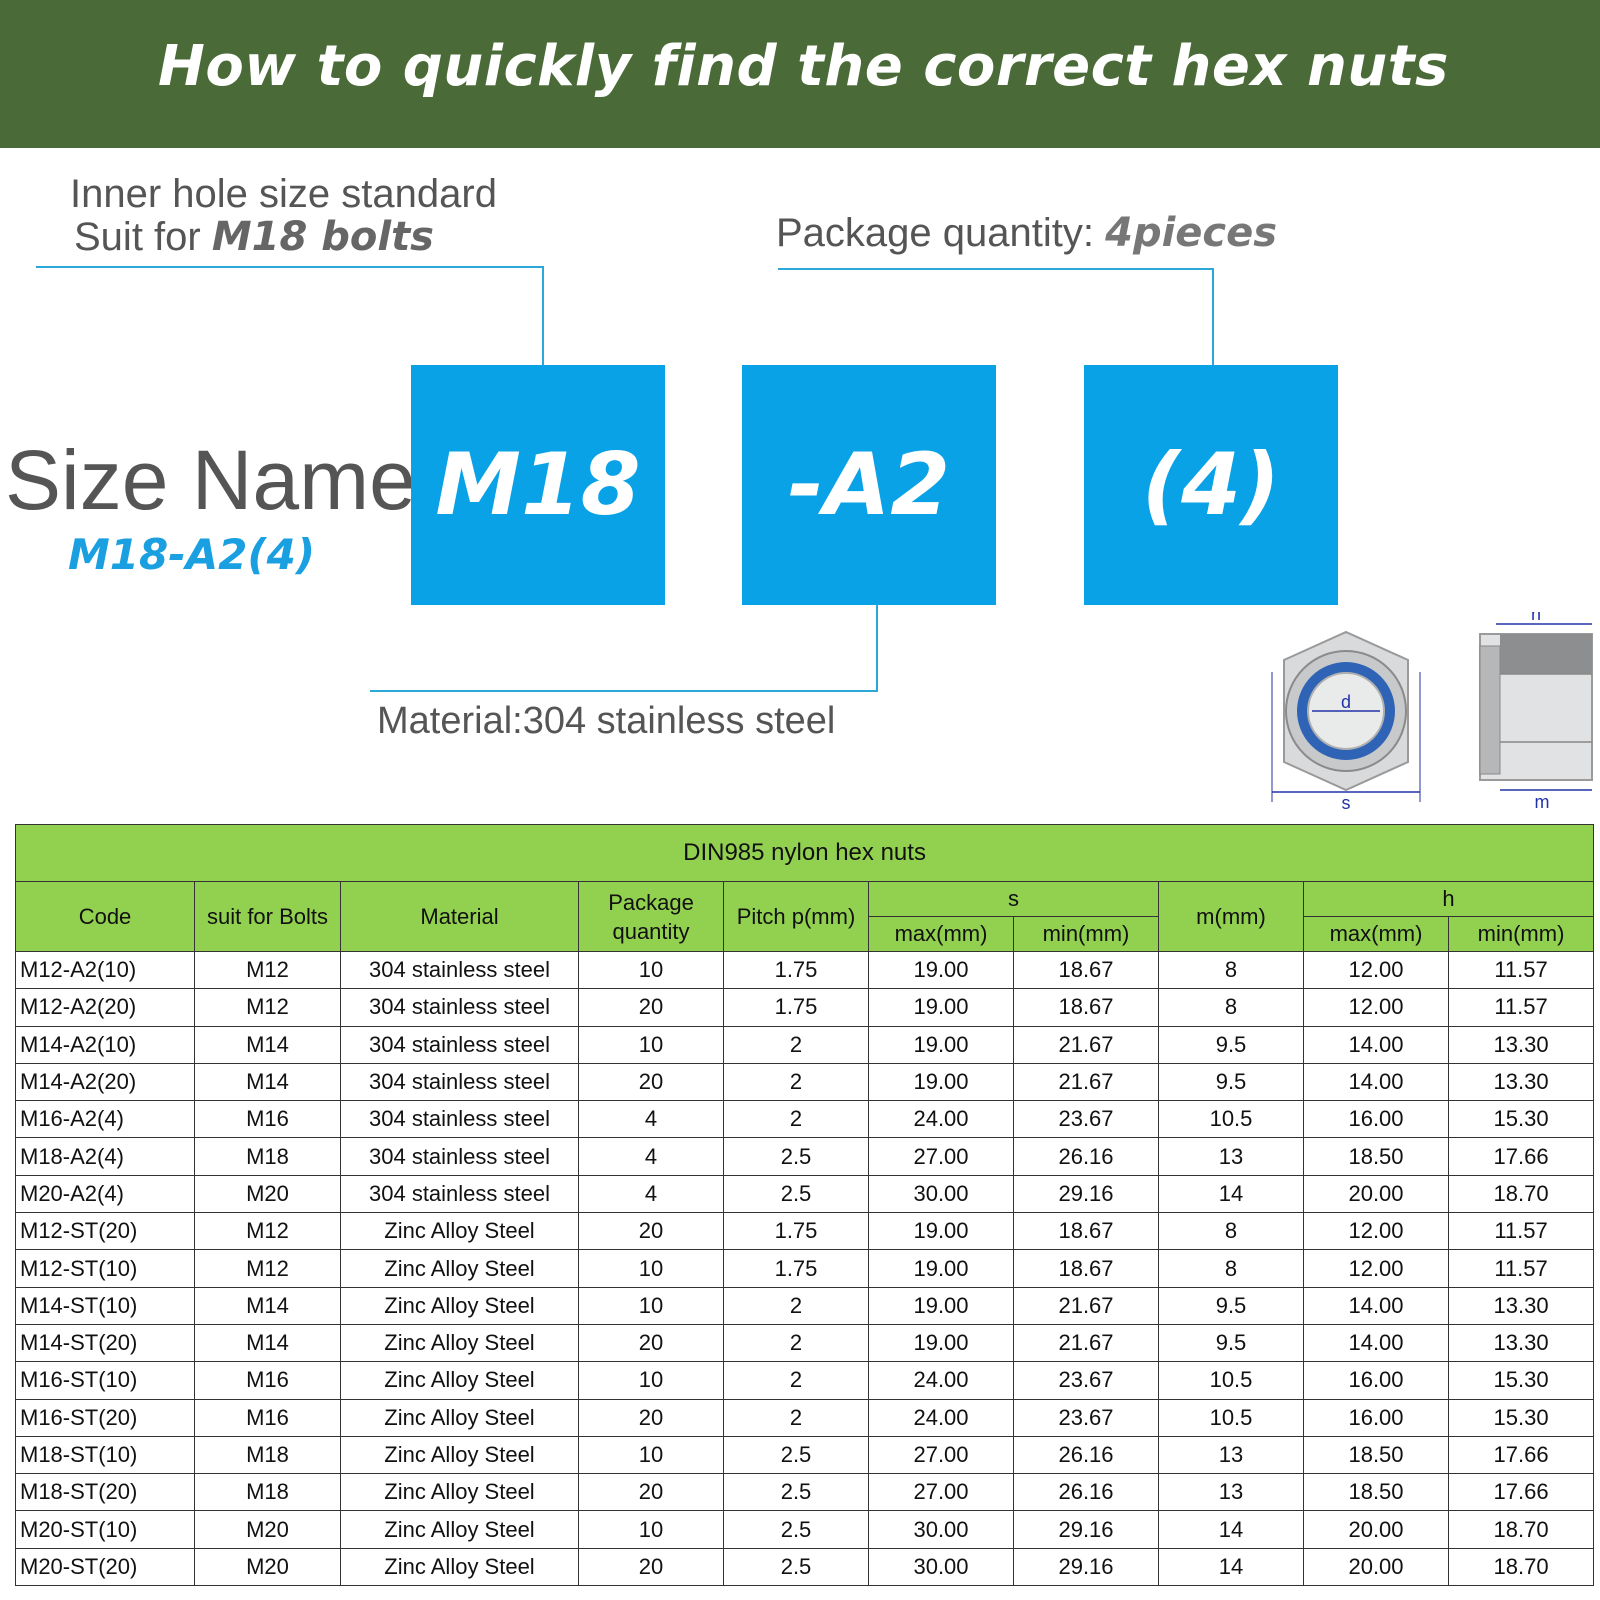 This screenshot has width=1600, height=1600. Describe the element at coordinates (651, 1455) in the screenshot. I see `cell-package-quantity: 10` at that location.